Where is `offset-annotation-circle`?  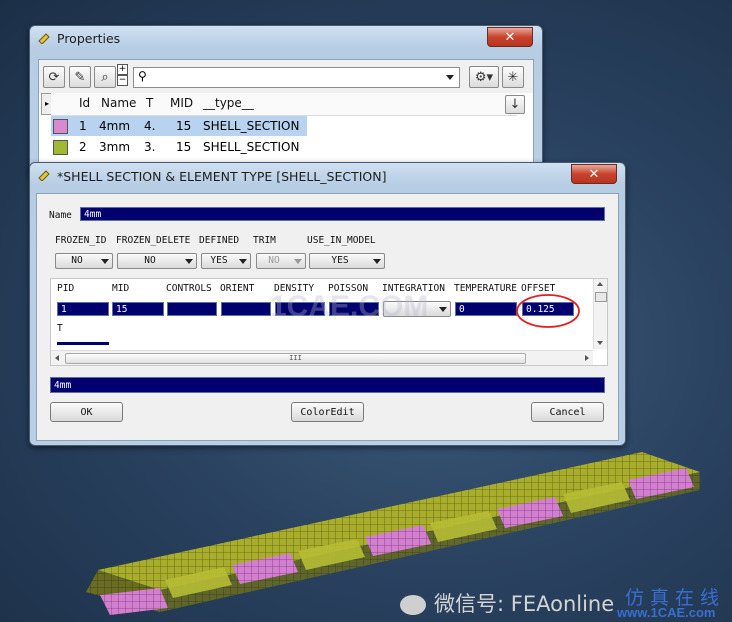 offset-annotation-circle is located at coordinates (548, 311).